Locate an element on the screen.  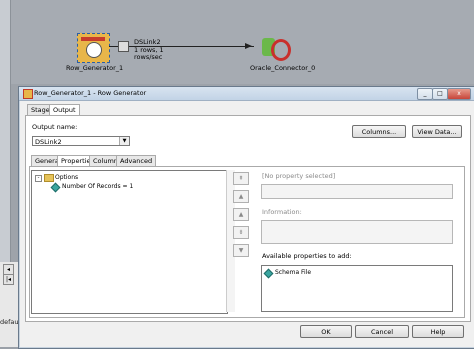
chevron-down-icon: ▼ is located at coordinates (124, 141).